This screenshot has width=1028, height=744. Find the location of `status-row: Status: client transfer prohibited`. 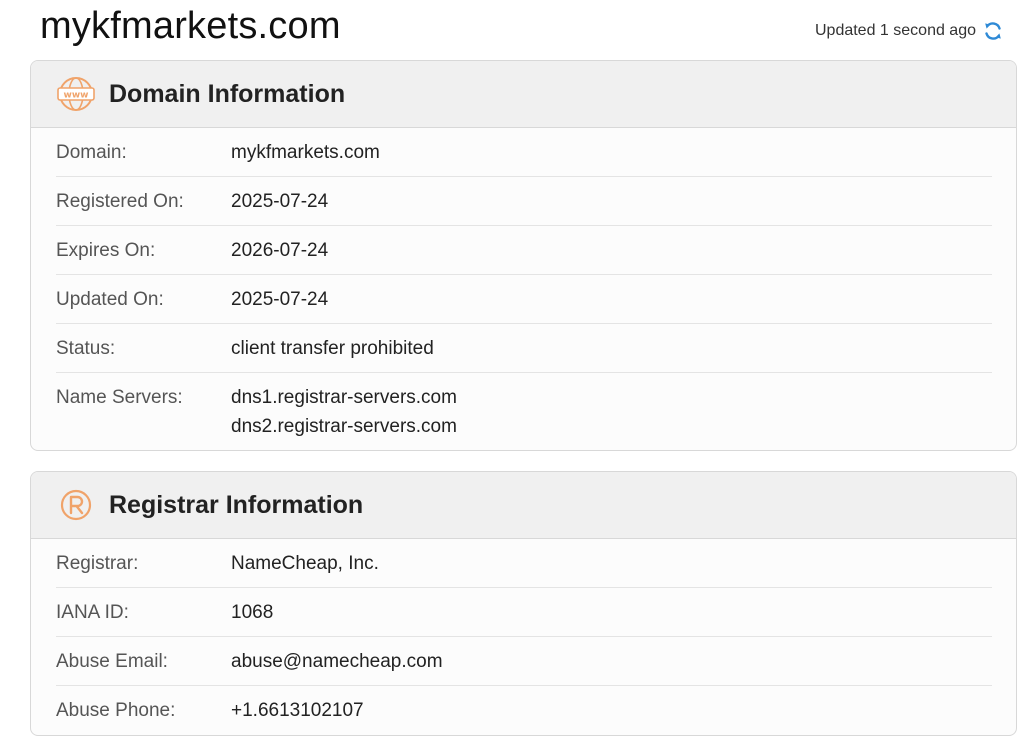

status-row: Status: client transfer prohibited is located at coordinates (524, 348).